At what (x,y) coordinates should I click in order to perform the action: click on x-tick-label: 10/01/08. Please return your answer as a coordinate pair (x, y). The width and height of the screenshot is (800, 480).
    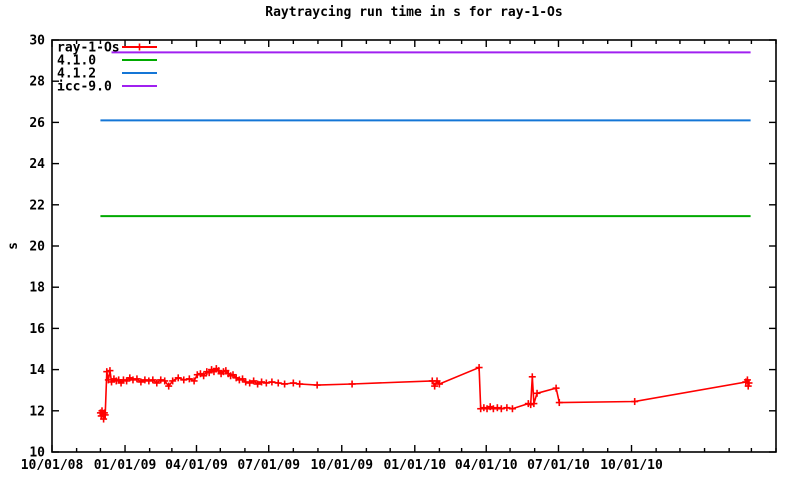
    Looking at the image, I should click on (52, 465).